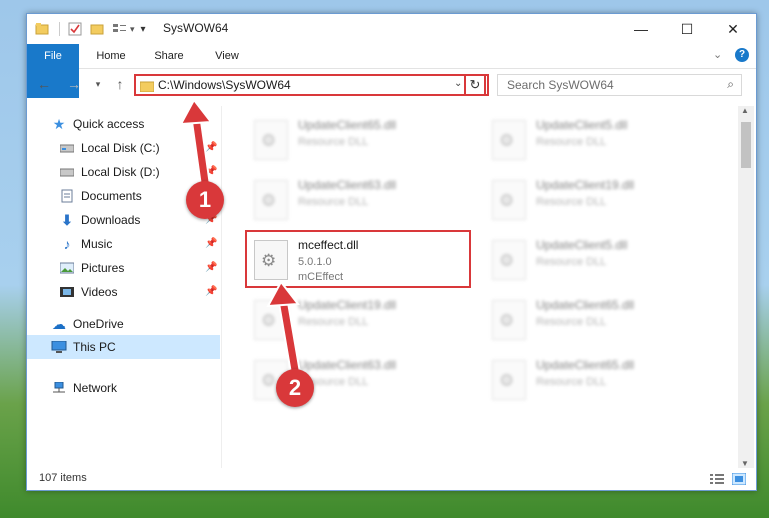 This screenshot has width=769, height=518. I want to click on up-button: ↑, so click(120, 84).